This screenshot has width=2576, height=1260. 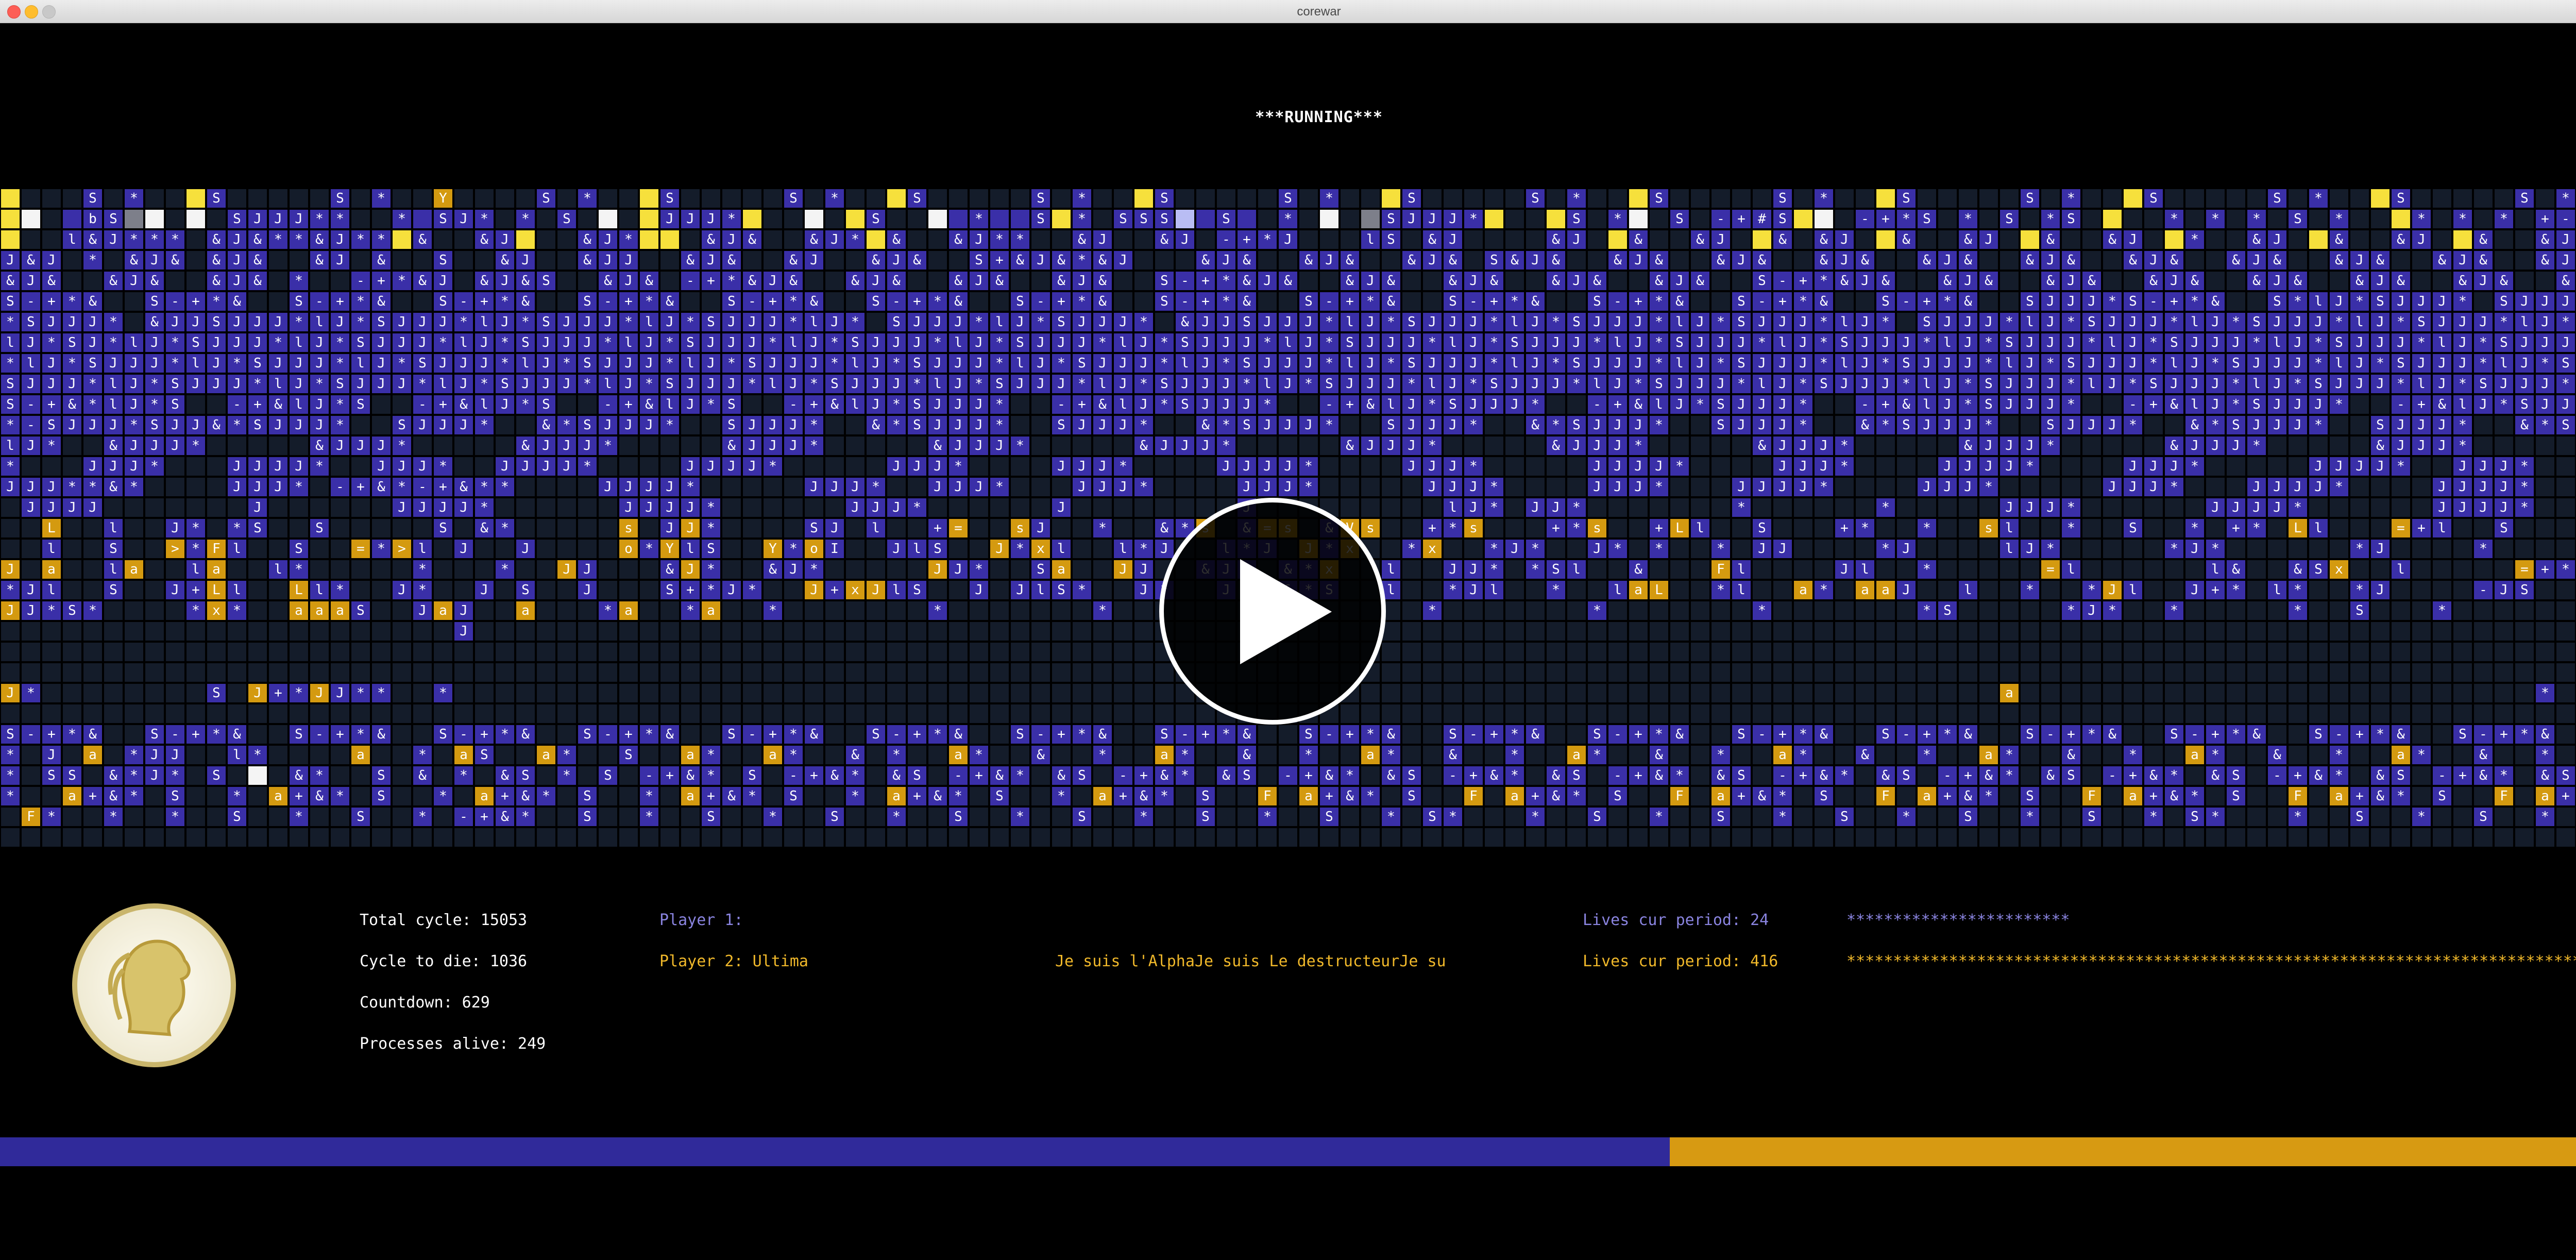 What do you see at coordinates (1927, 796) in the screenshot?
I see `memory-cell: a` at bounding box center [1927, 796].